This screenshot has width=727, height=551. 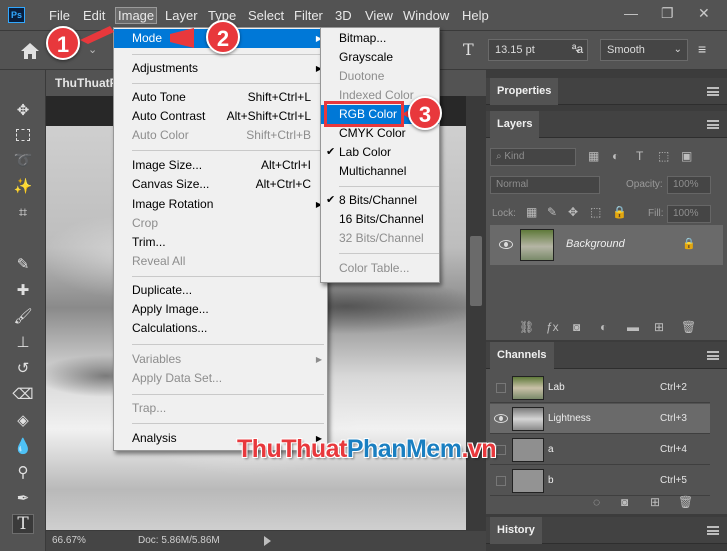 I want to click on menu-item-adjustments: Adjustments ▶, so click(x=220, y=68).